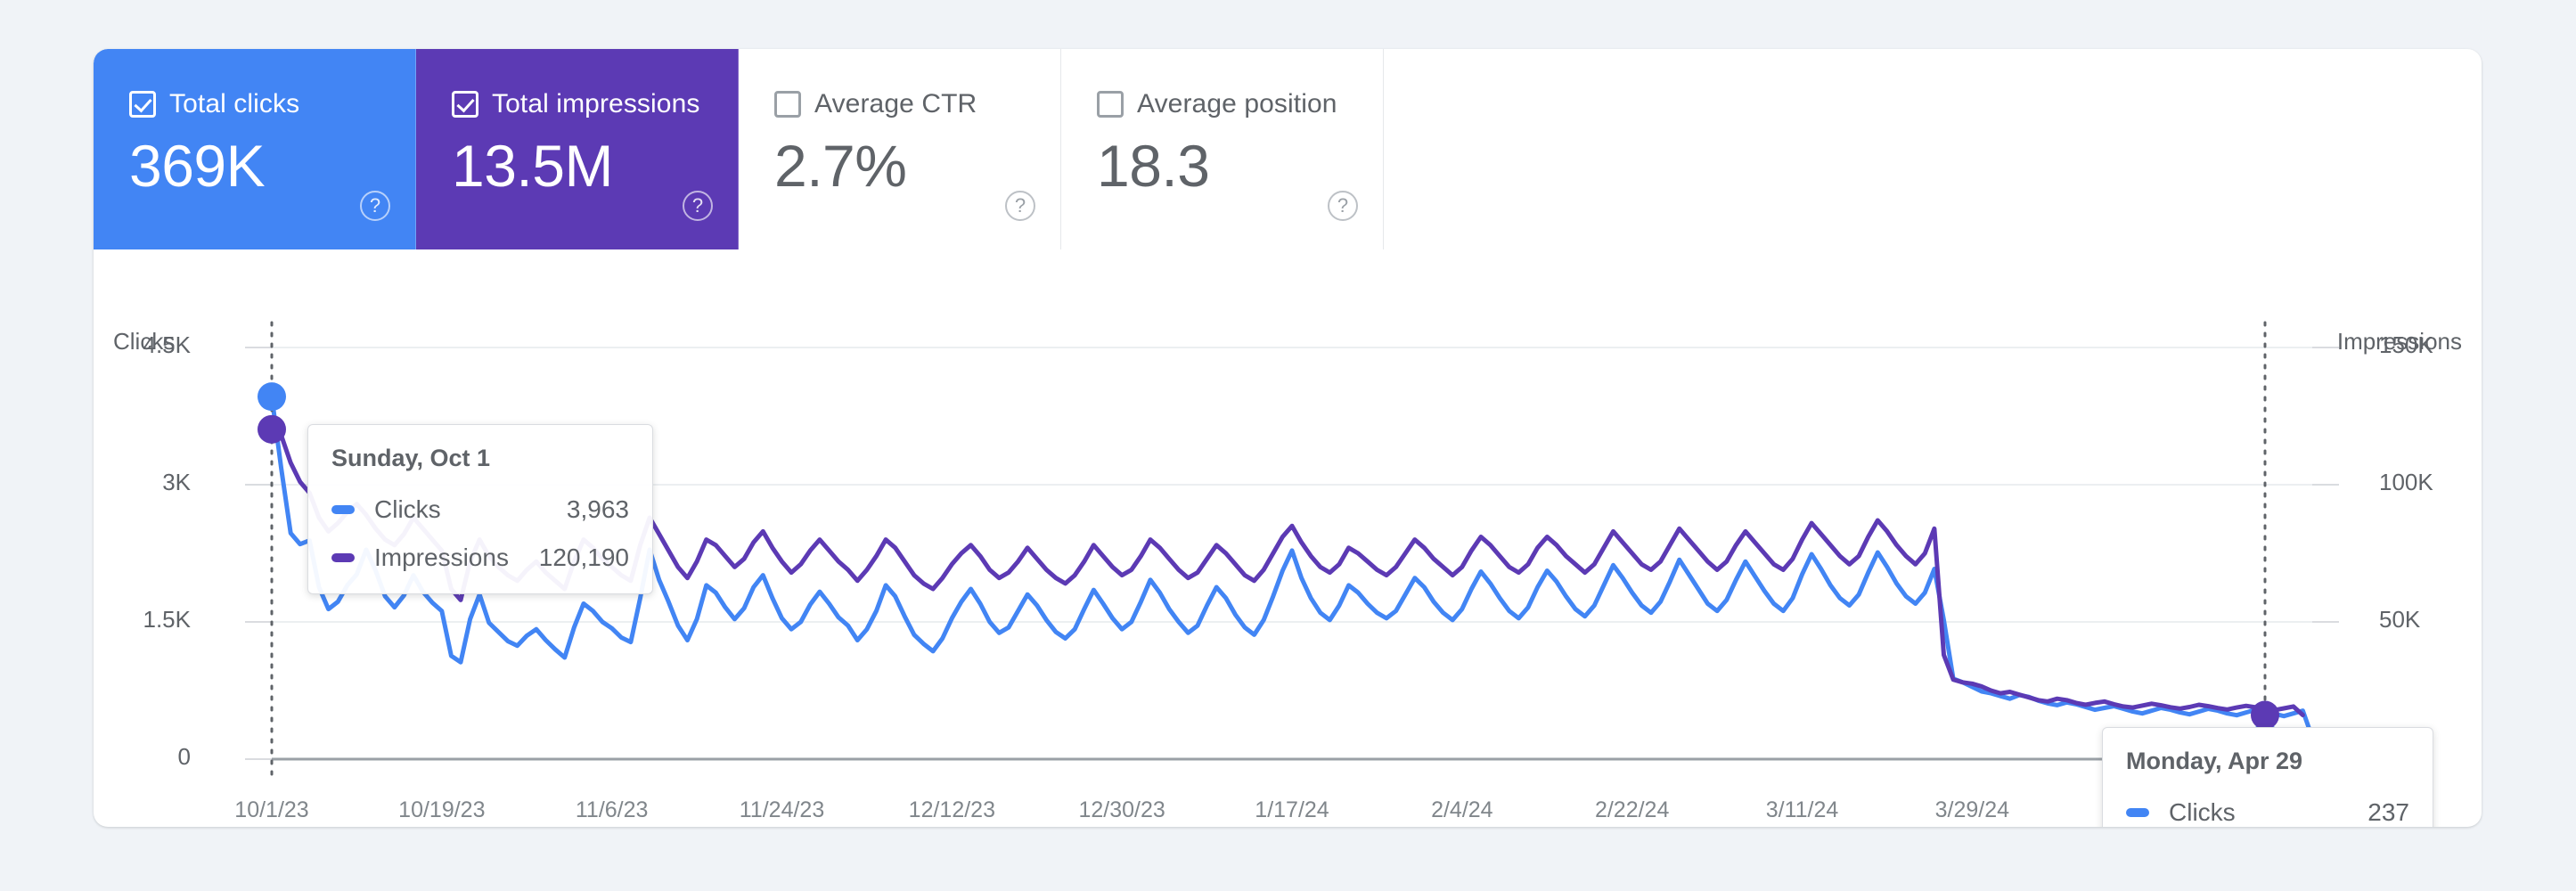  Describe the element at coordinates (234, 104) in the screenshot. I see `metric-label: Total clicks` at that location.